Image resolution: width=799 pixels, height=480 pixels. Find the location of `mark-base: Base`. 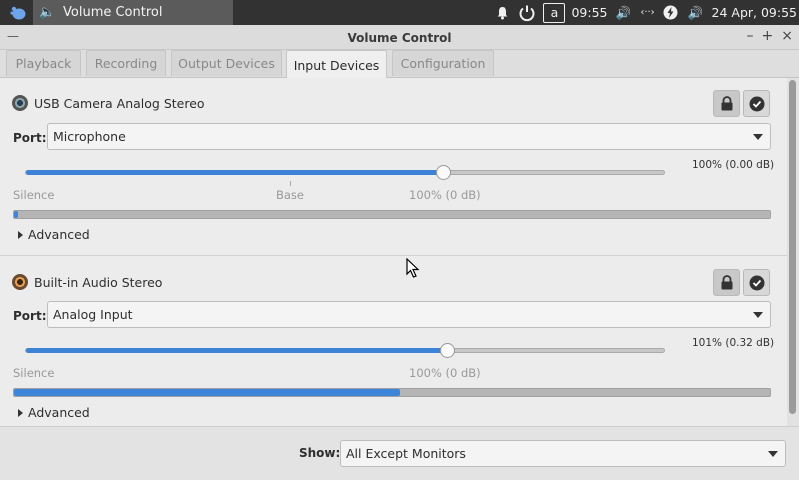

mark-base: Base is located at coordinates (290, 195).